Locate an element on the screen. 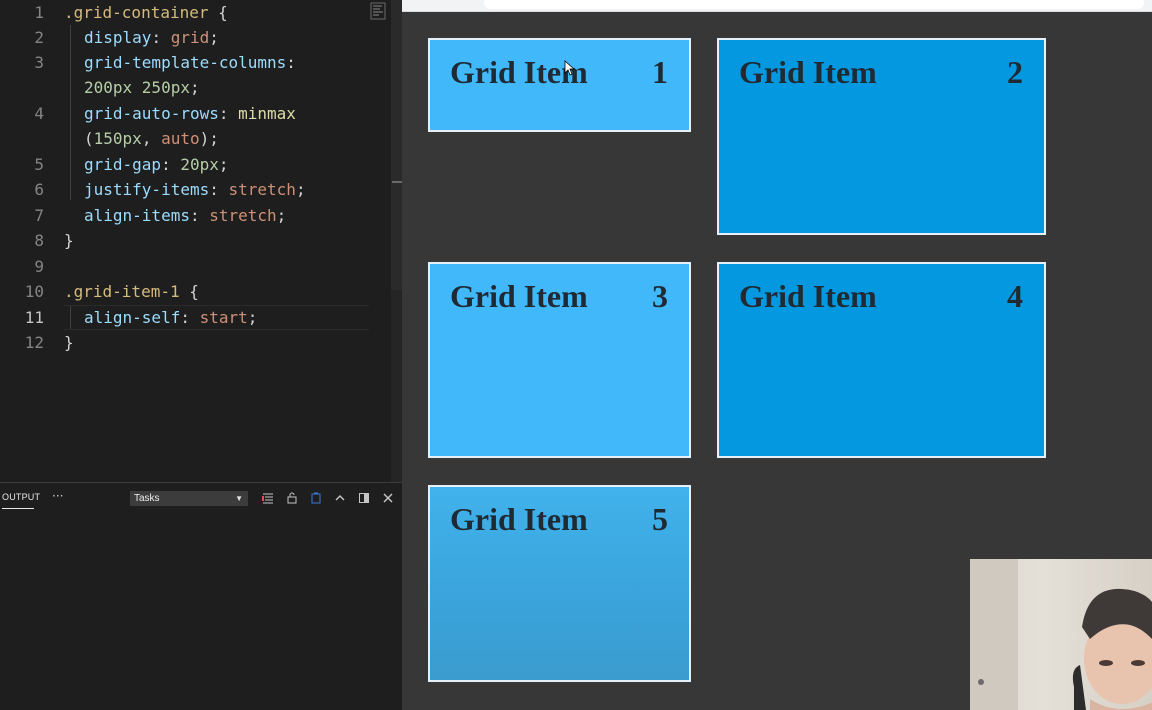  output-channel-select: Tasks ▼ is located at coordinates (189, 498).